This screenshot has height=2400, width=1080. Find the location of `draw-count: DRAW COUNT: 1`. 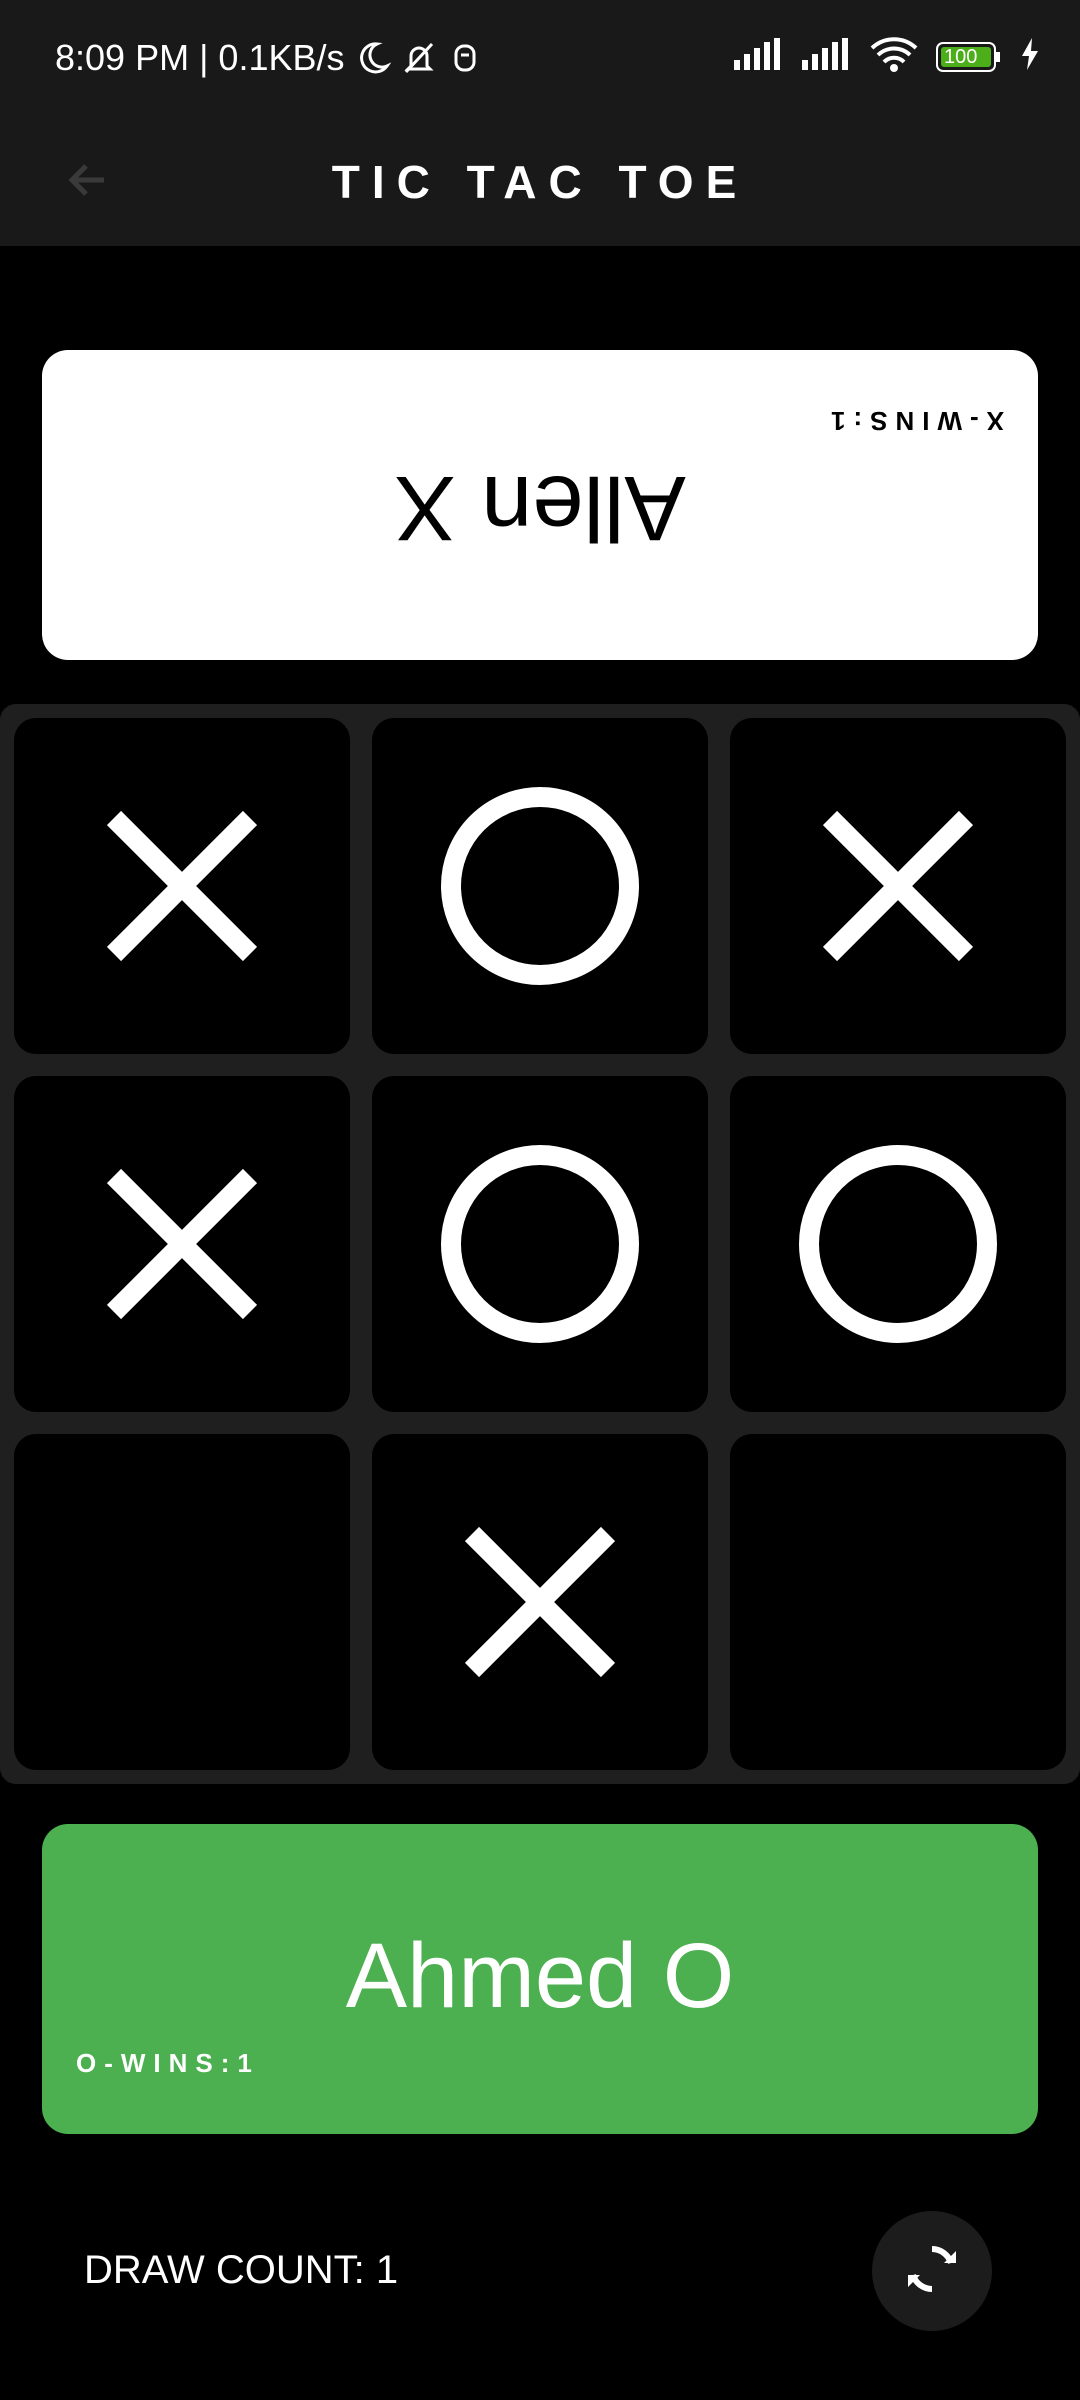

draw-count: DRAW COUNT: 1 is located at coordinates (241, 2270).